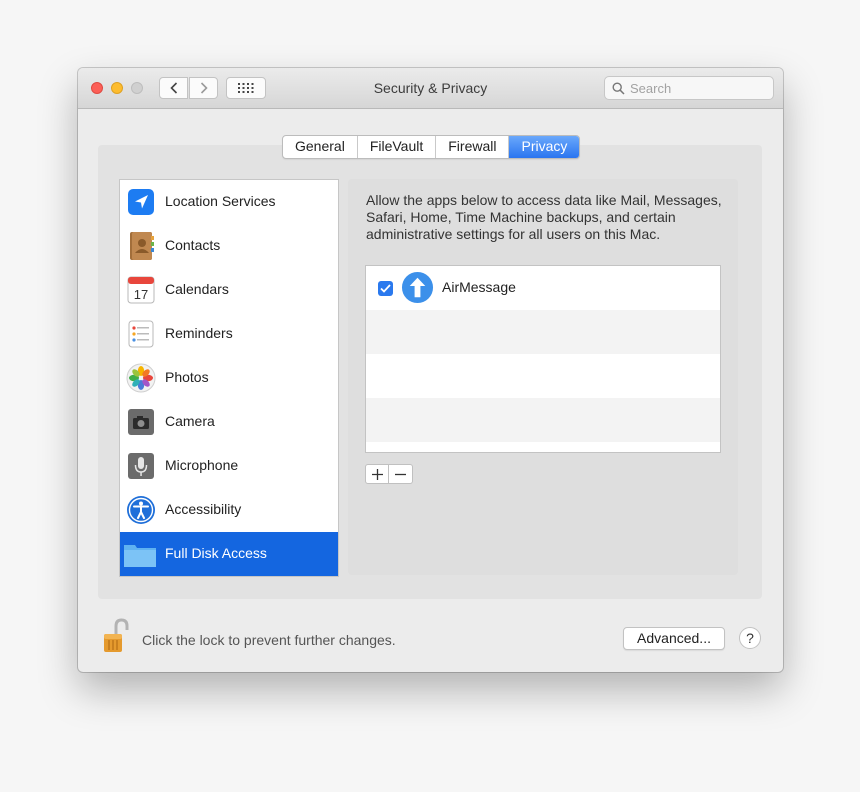  Describe the element at coordinates (141, 378) in the screenshot. I see `photos-flower-icon` at that location.